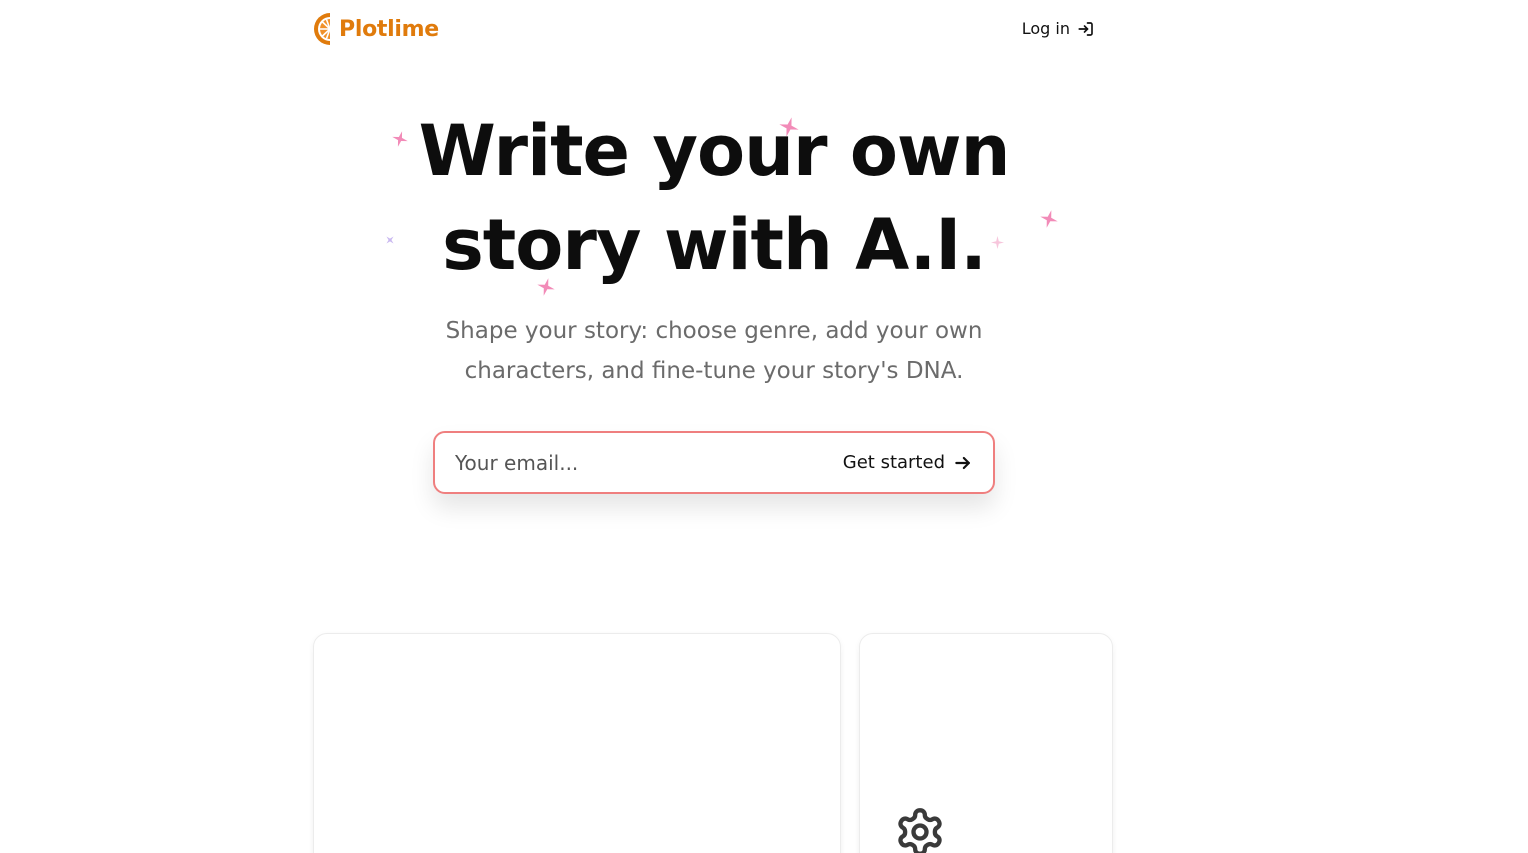 This screenshot has width=1528, height=853. I want to click on email-signup-form: Get started, so click(714, 462).